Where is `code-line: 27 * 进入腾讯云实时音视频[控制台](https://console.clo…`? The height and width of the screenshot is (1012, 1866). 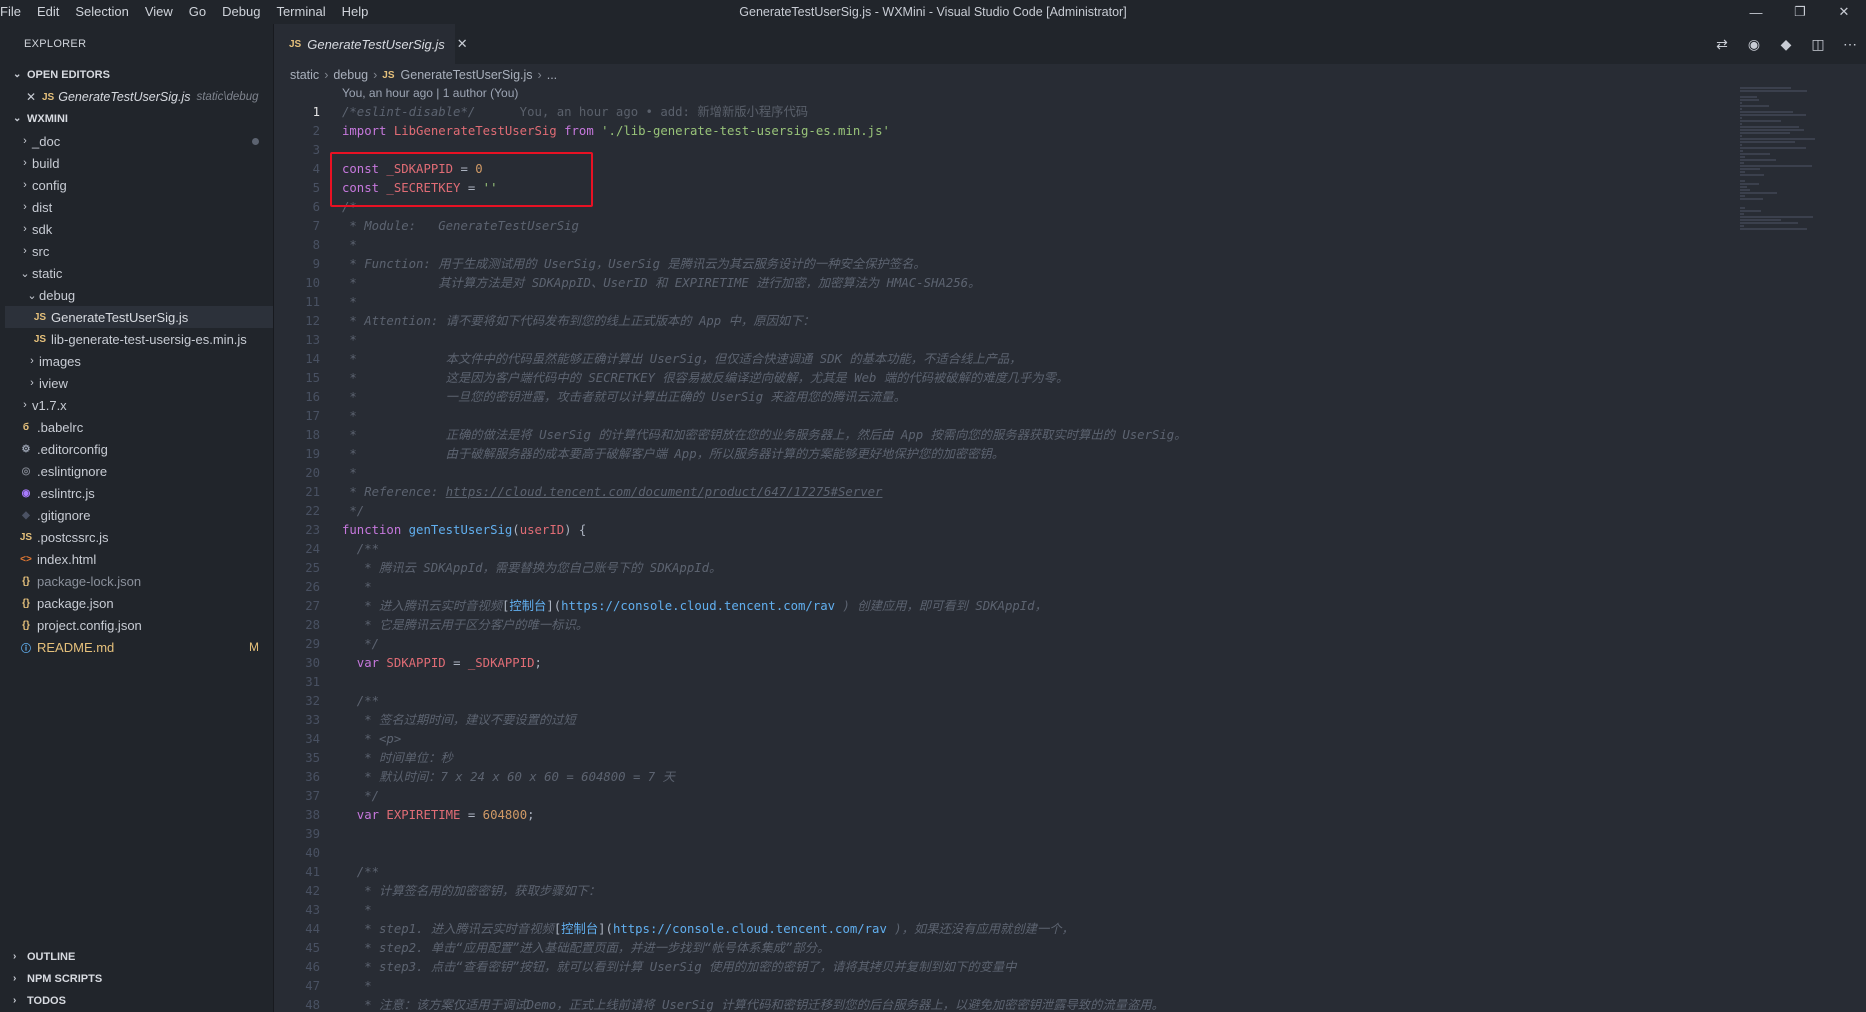 code-line: 27 * 进入腾讯云实时音视频[控制台](https://console.clo… is located at coordinates (1007, 606).